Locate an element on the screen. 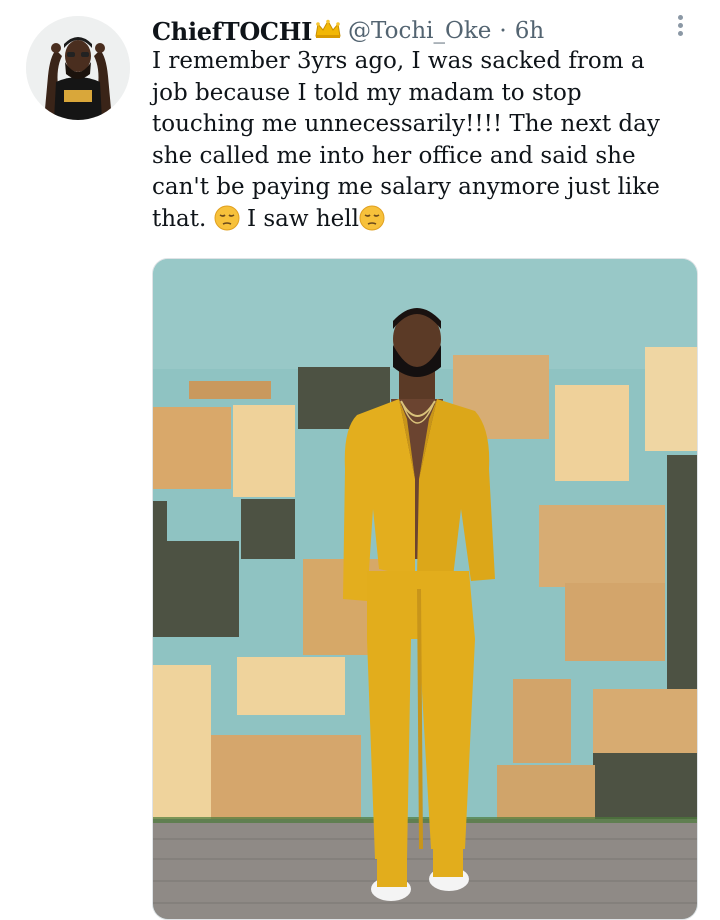 The width and height of the screenshot is (720, 920). timestamp: 6h is located at coordinates (529, 31).